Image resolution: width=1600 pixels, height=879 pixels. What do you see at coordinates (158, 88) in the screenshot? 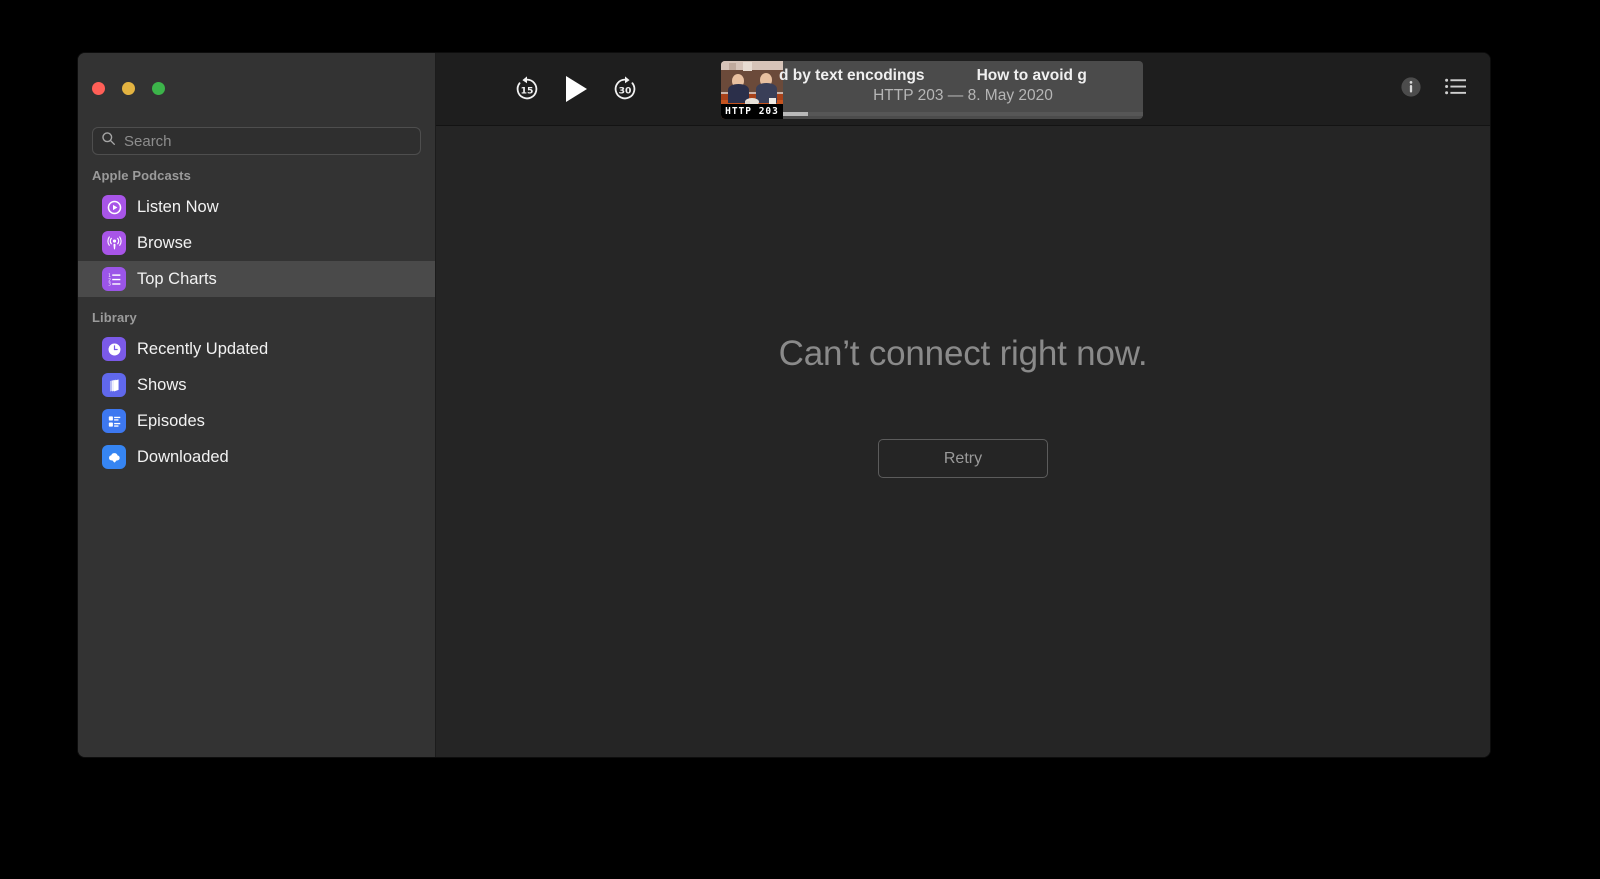
I see `zoom-button` at bounding box center [158, 88].